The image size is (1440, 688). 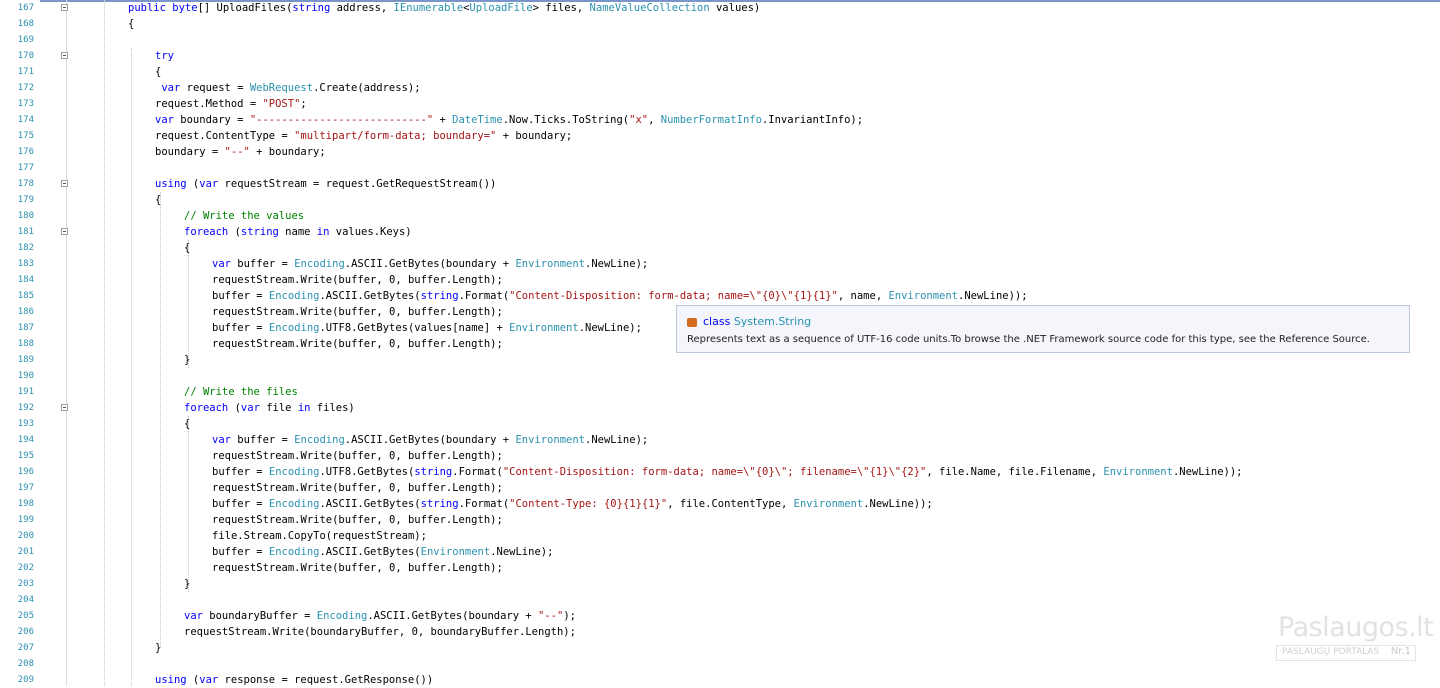 I want to click on line-number: 173, so click(x=25, y=104).